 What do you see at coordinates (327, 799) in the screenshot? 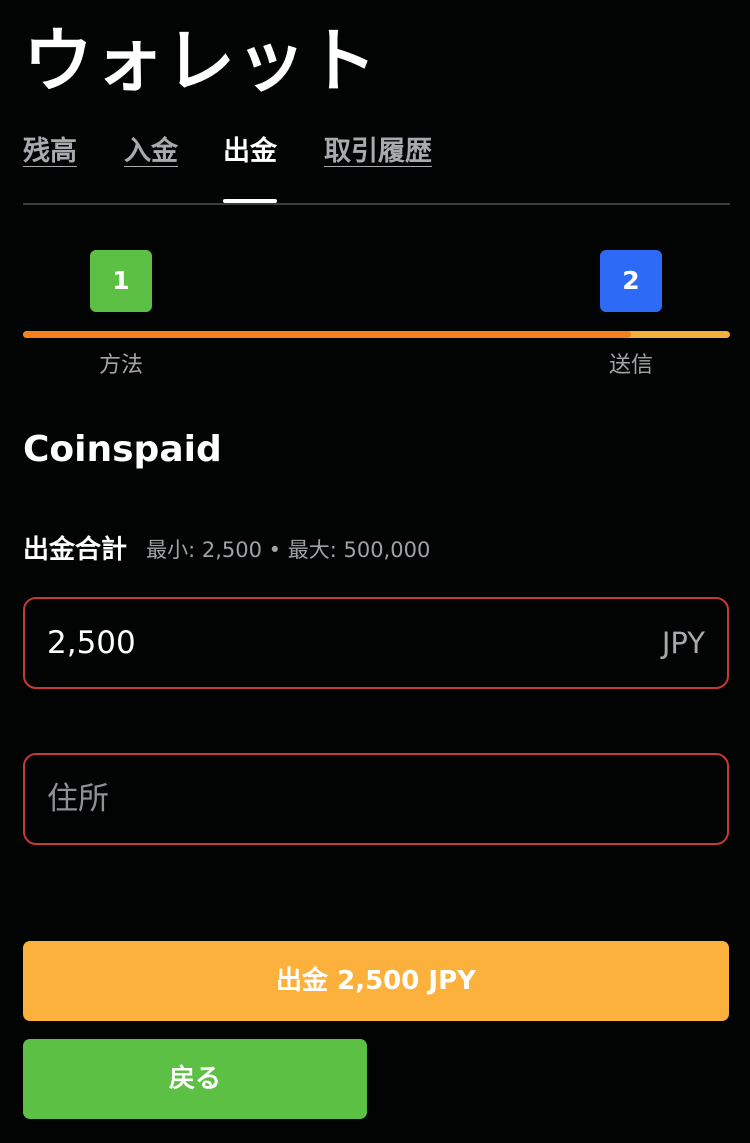
I see `address-input` at bounding box center [327, 799].